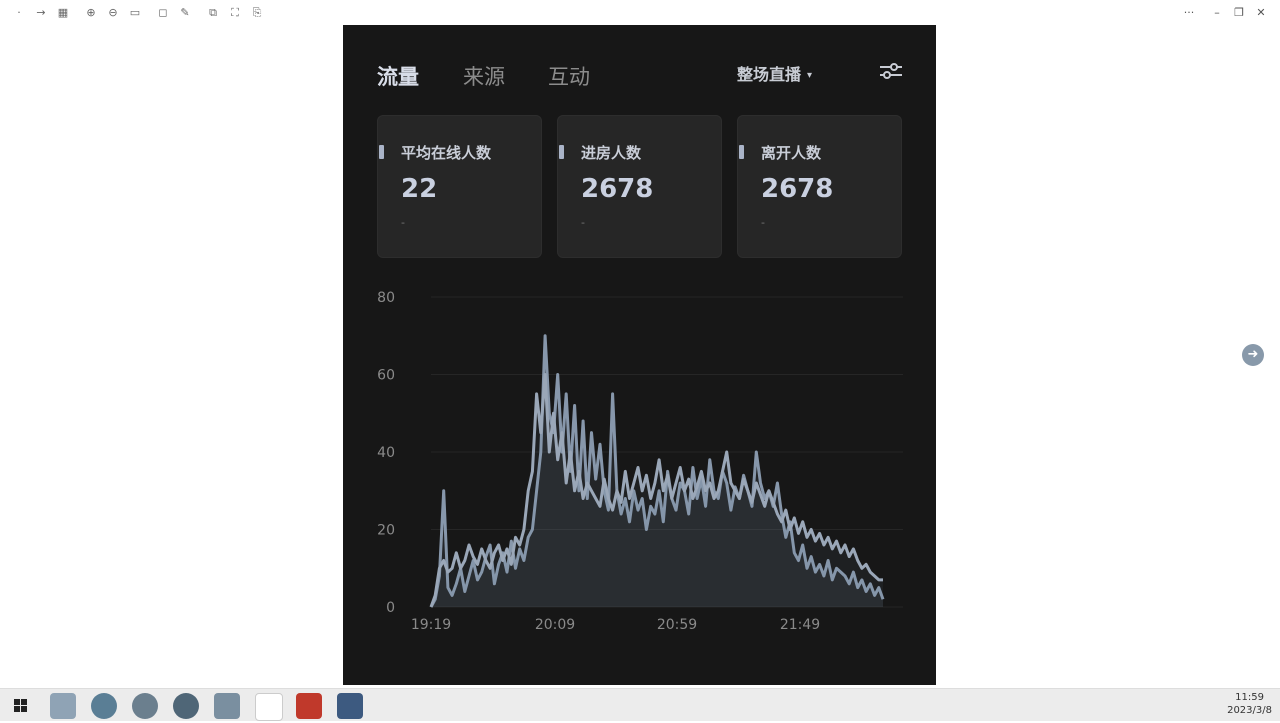 The height and width of the screenshot is (723, 1280). Describe the element at coordinates (185, 13) in the screenshot. I see `edit-icon: ✎` at that location.